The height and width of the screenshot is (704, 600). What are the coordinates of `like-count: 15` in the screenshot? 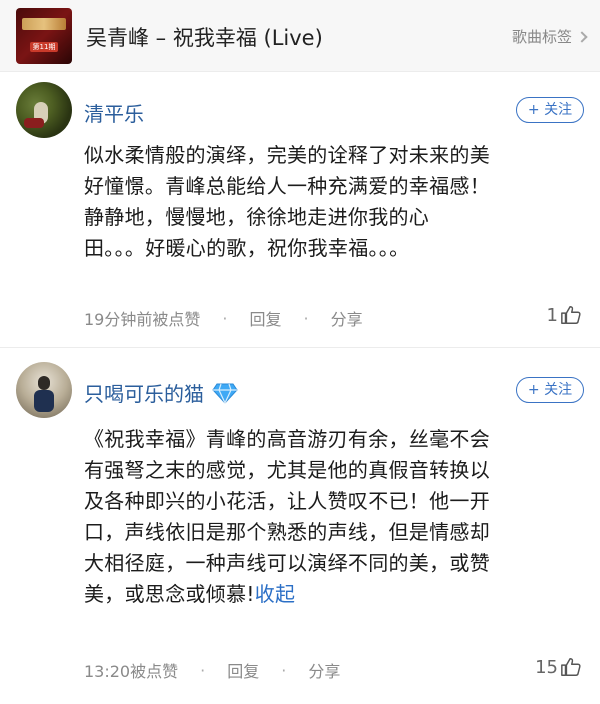 It's located at (546, 667).